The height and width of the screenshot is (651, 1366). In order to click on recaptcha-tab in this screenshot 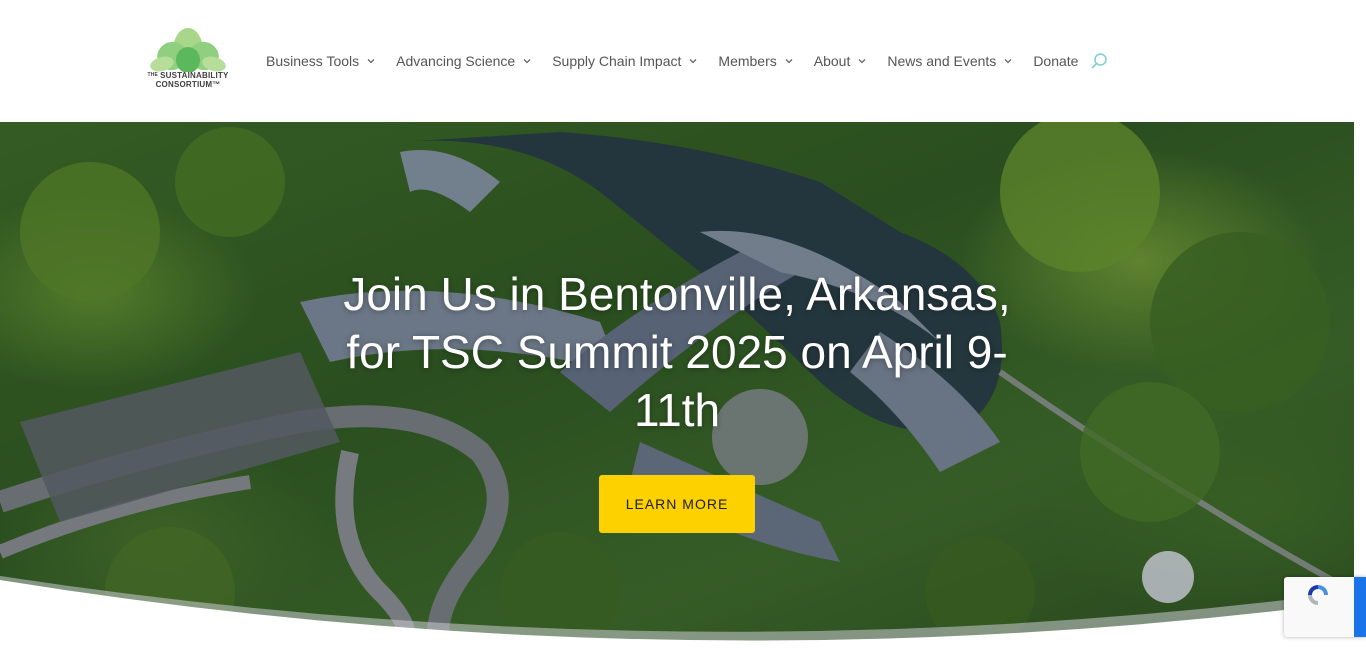, I will do `click(1360, 607)`.